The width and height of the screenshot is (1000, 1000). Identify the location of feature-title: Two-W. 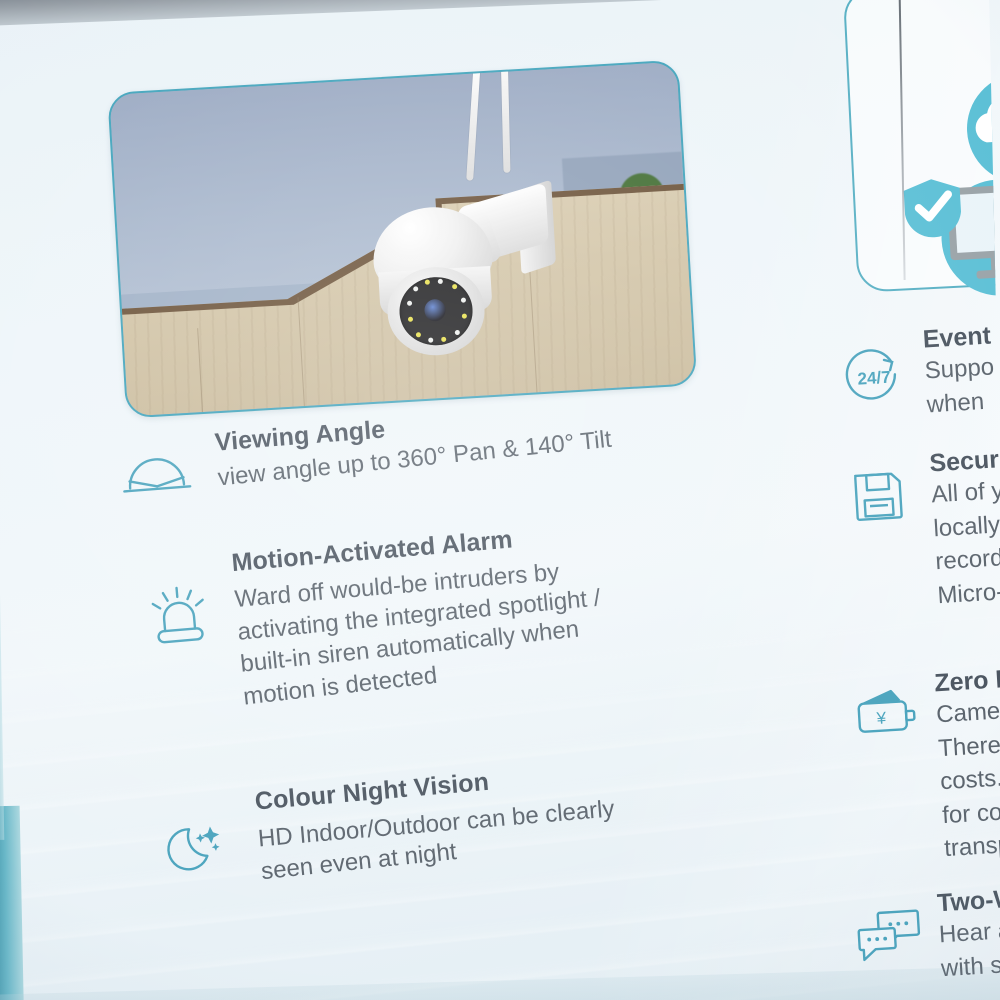
(968, 901).